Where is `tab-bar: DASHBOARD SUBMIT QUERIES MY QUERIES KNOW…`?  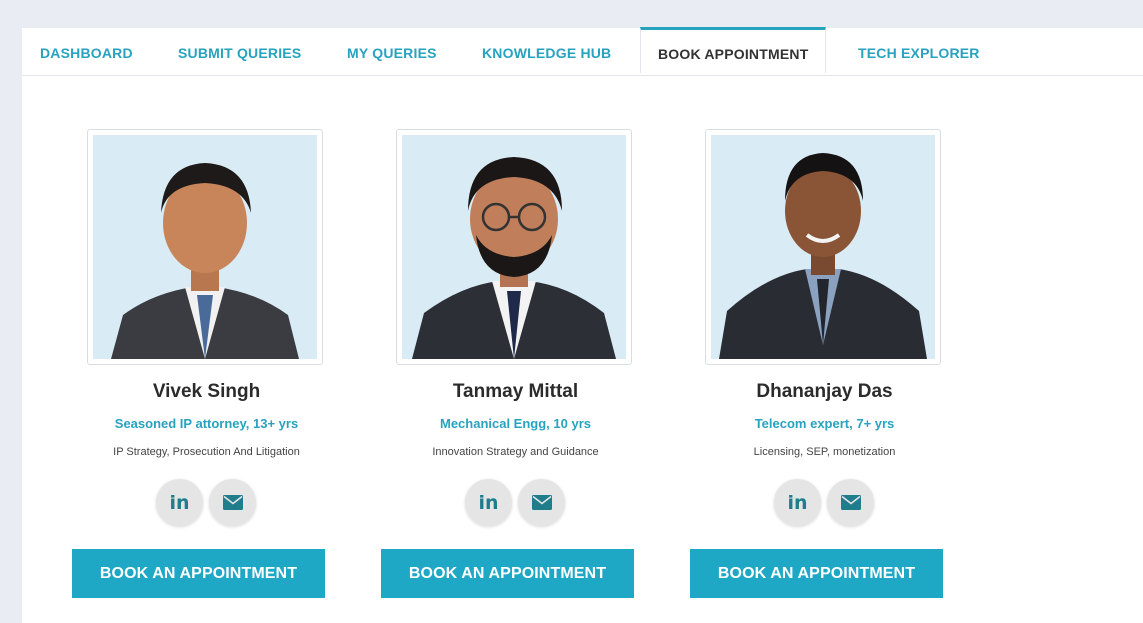 tab-bar: DASHBOARD SUBMIT QUERIES MY QUERIES KNOW… is located at coordinates (582, 51).